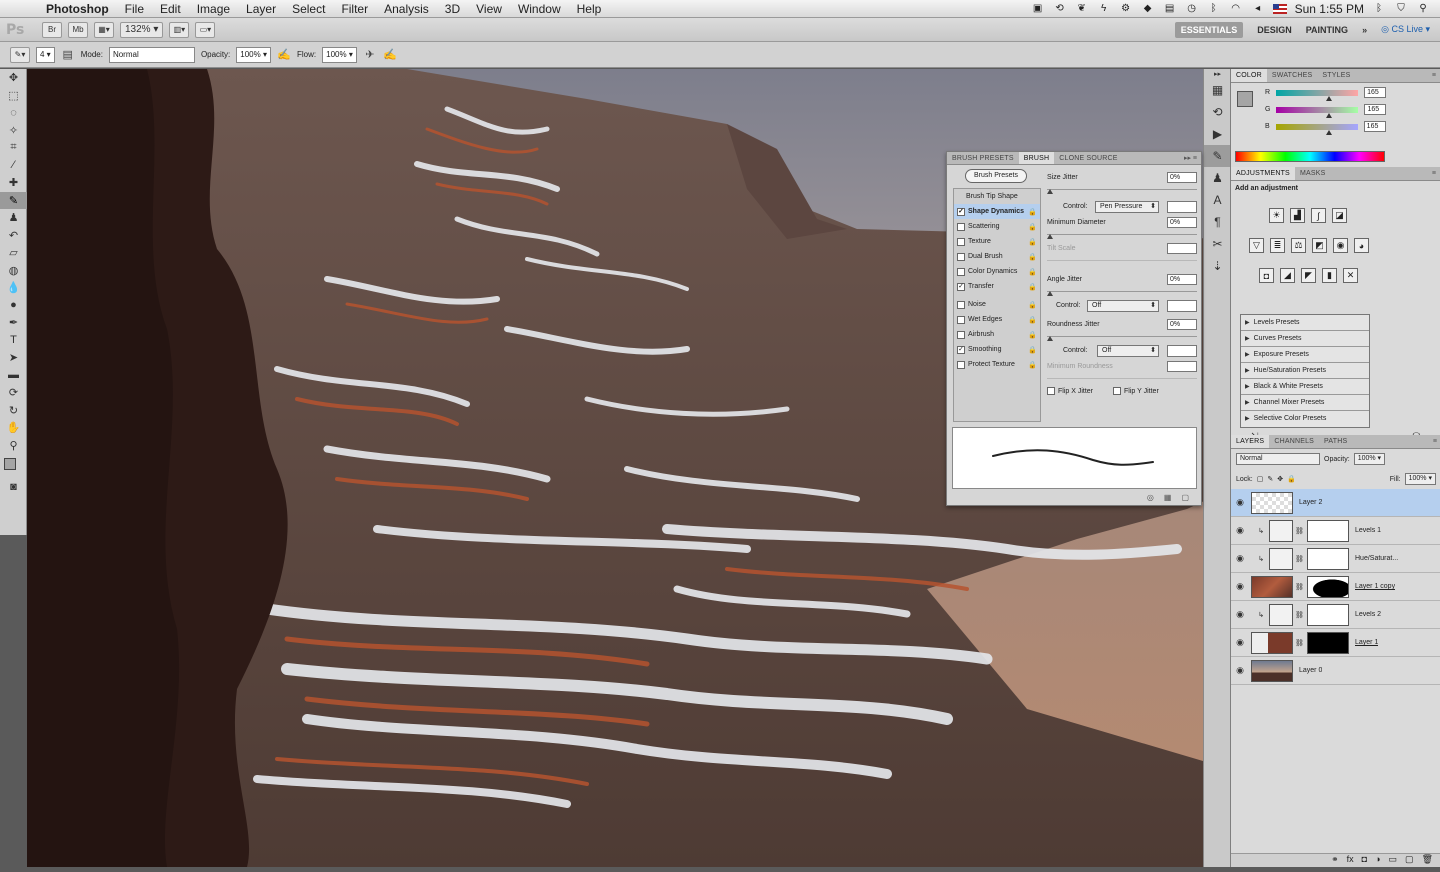 Image resolution: width=1440 pixels, height=872 pixels. What do you see at coordinates (142, 29) in the screenshot?
I see `zoom-level-select: 132% ▾` at bounding box center [142, 29].